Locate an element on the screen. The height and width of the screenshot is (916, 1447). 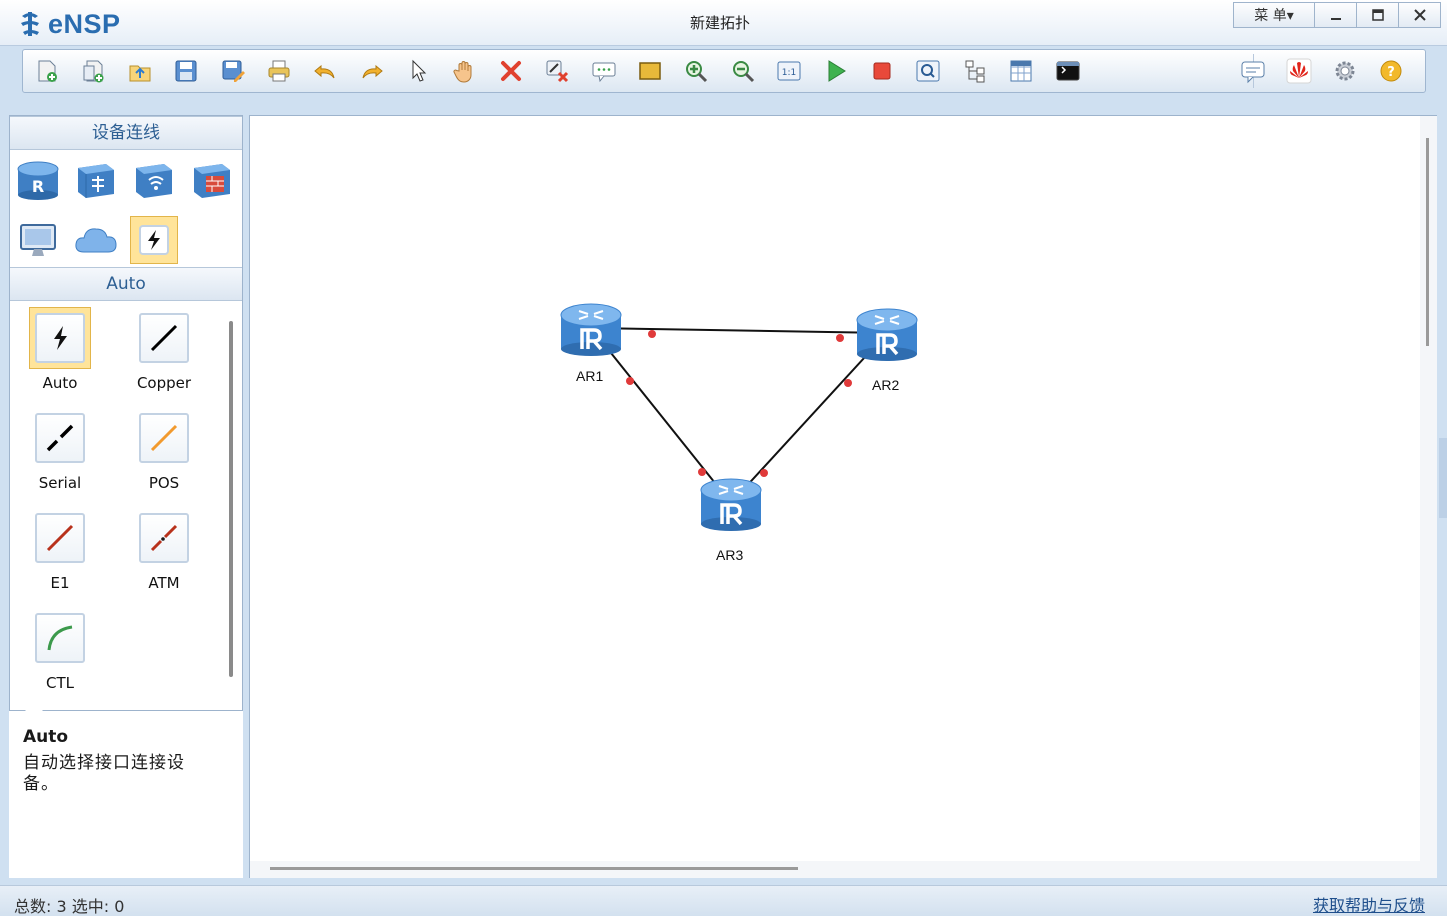
switch-icon is located at coordinates (96, 181).